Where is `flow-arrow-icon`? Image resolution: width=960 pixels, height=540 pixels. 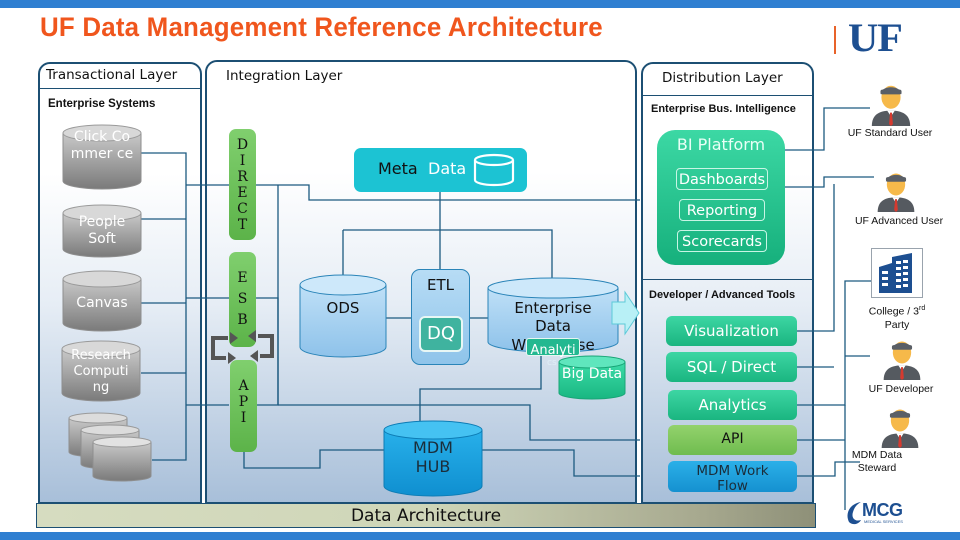
flow-arrow-icon is located at coordinates (625, 313).